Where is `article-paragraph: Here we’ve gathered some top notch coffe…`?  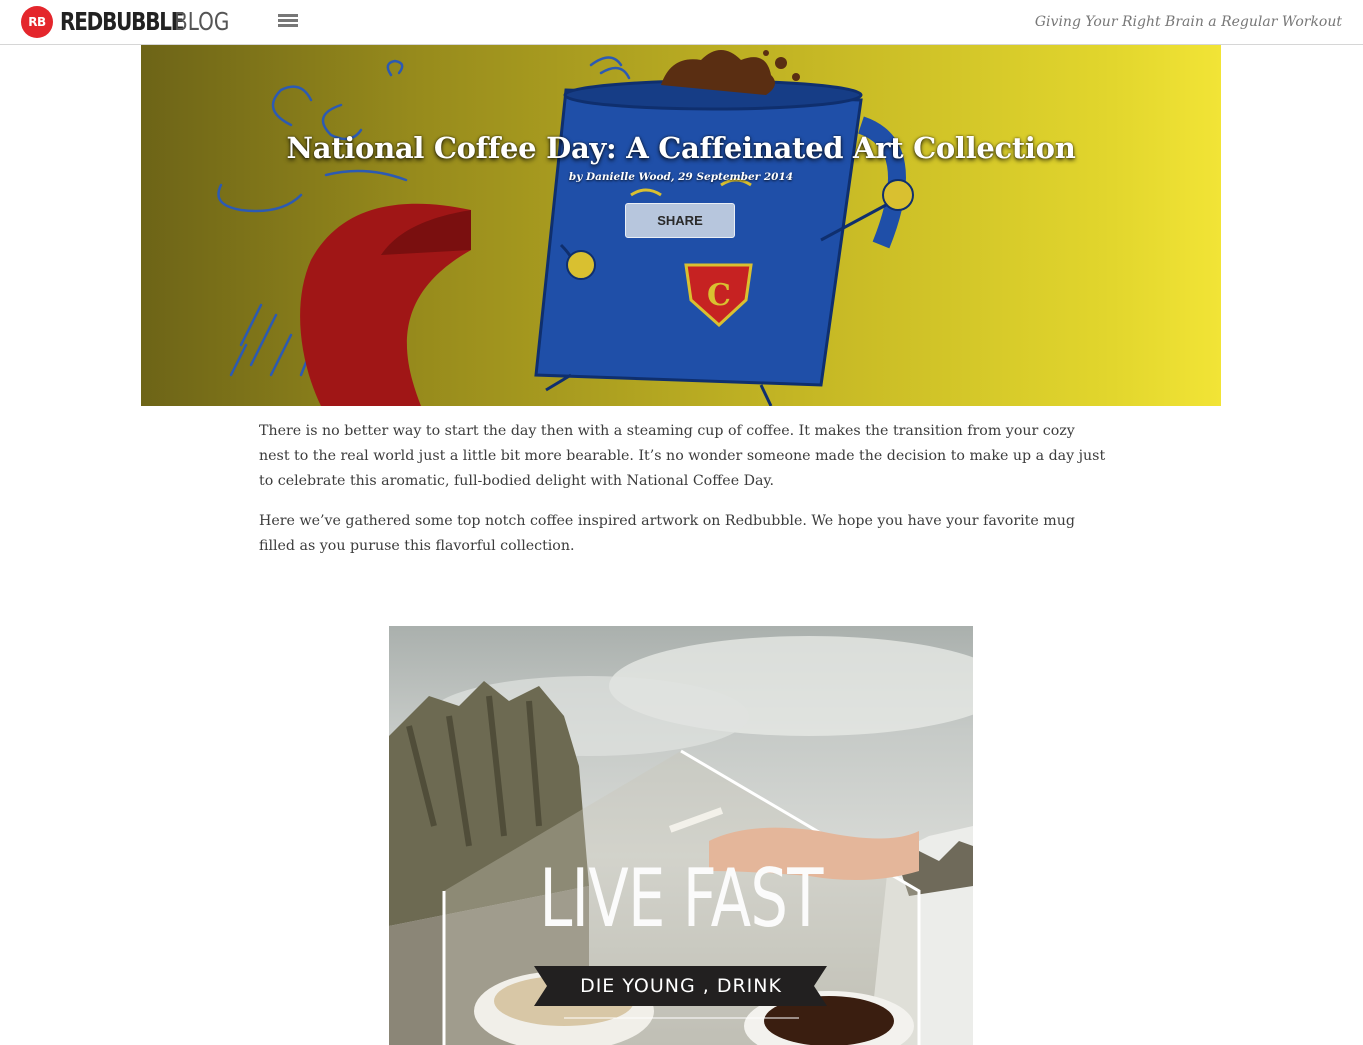 article-paragraph: Here we’ve gathered some top notch coffe… is located at coordinates (667, 533).